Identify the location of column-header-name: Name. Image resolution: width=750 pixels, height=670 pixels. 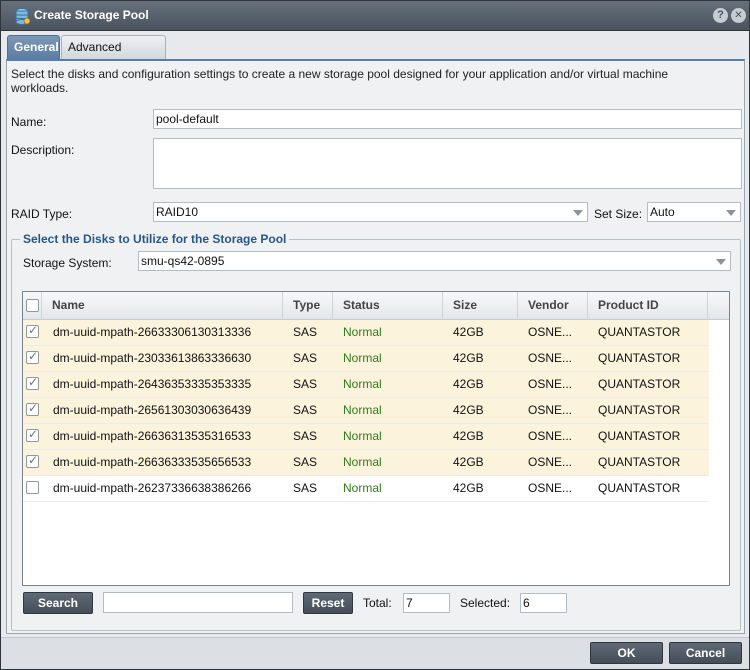
(162, 306).